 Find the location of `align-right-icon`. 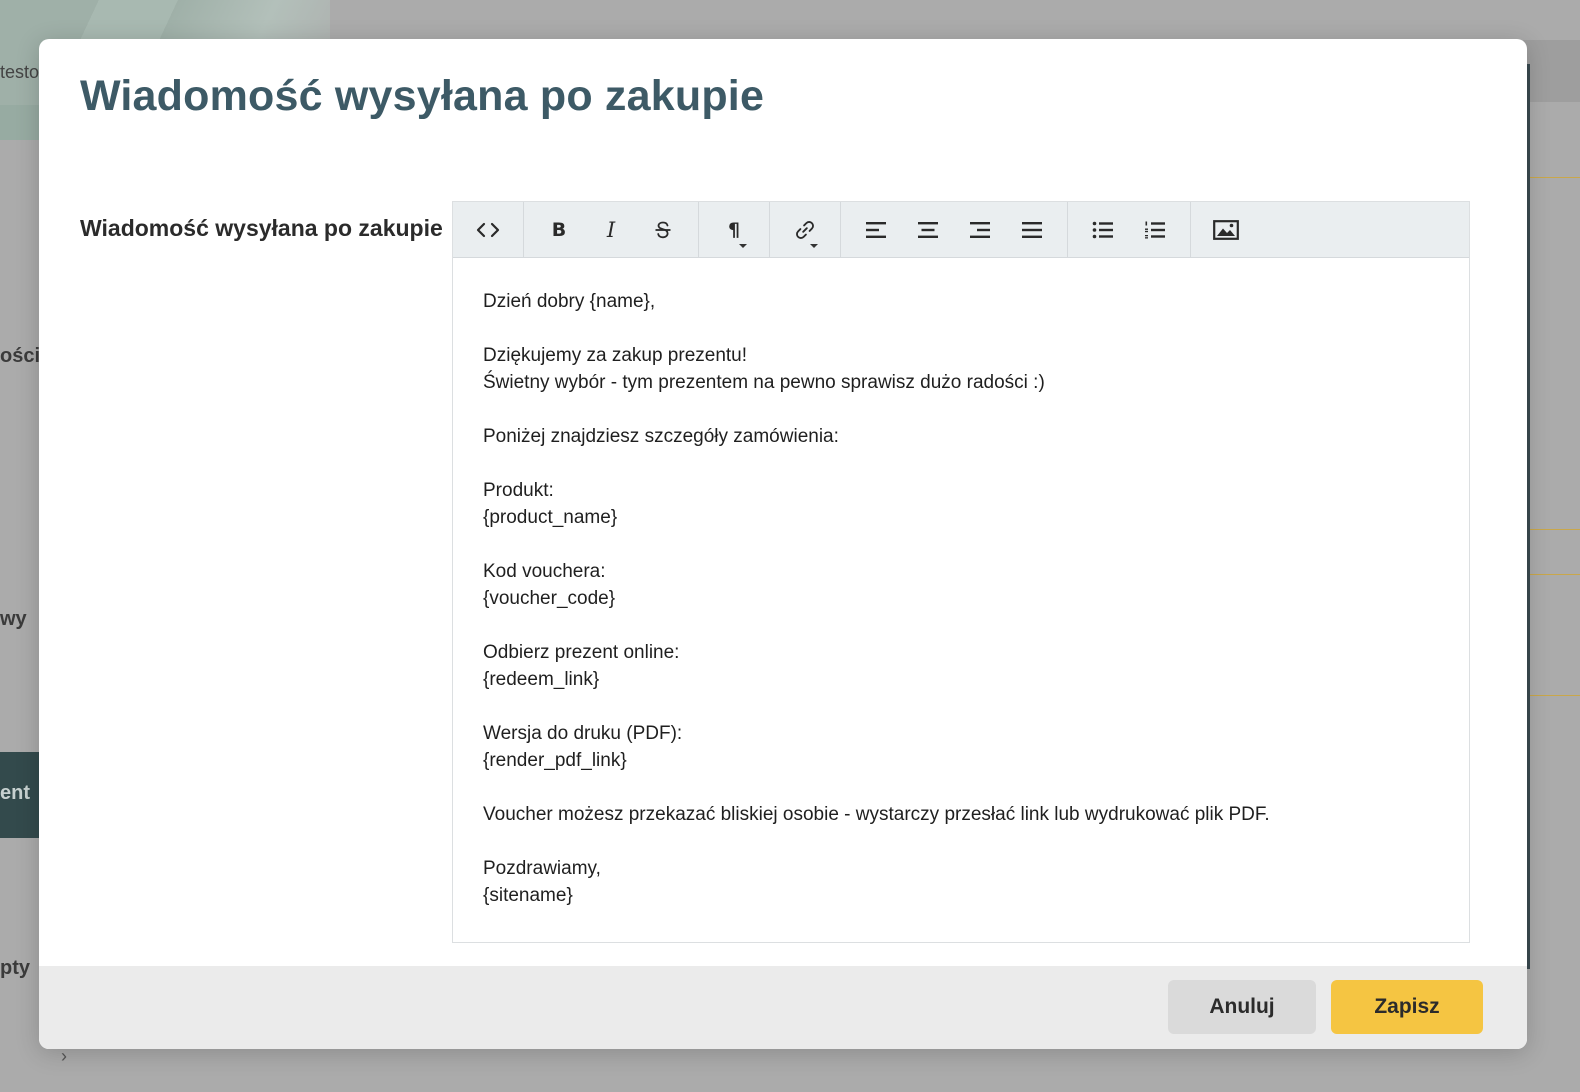

align-right-icon is located at coordinates (980, 229).